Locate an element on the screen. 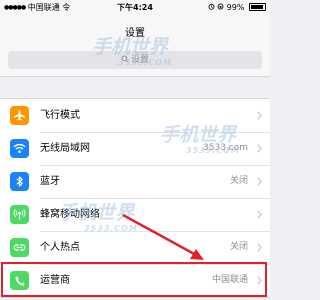 The image size is (320, 300). alarm-icon is located at coordinates (213, 7).